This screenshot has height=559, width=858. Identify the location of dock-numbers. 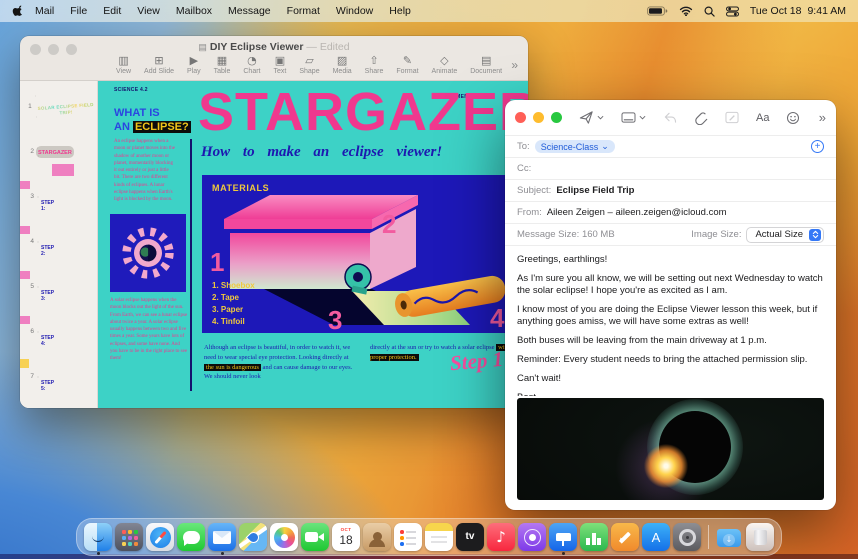
(594, 537).